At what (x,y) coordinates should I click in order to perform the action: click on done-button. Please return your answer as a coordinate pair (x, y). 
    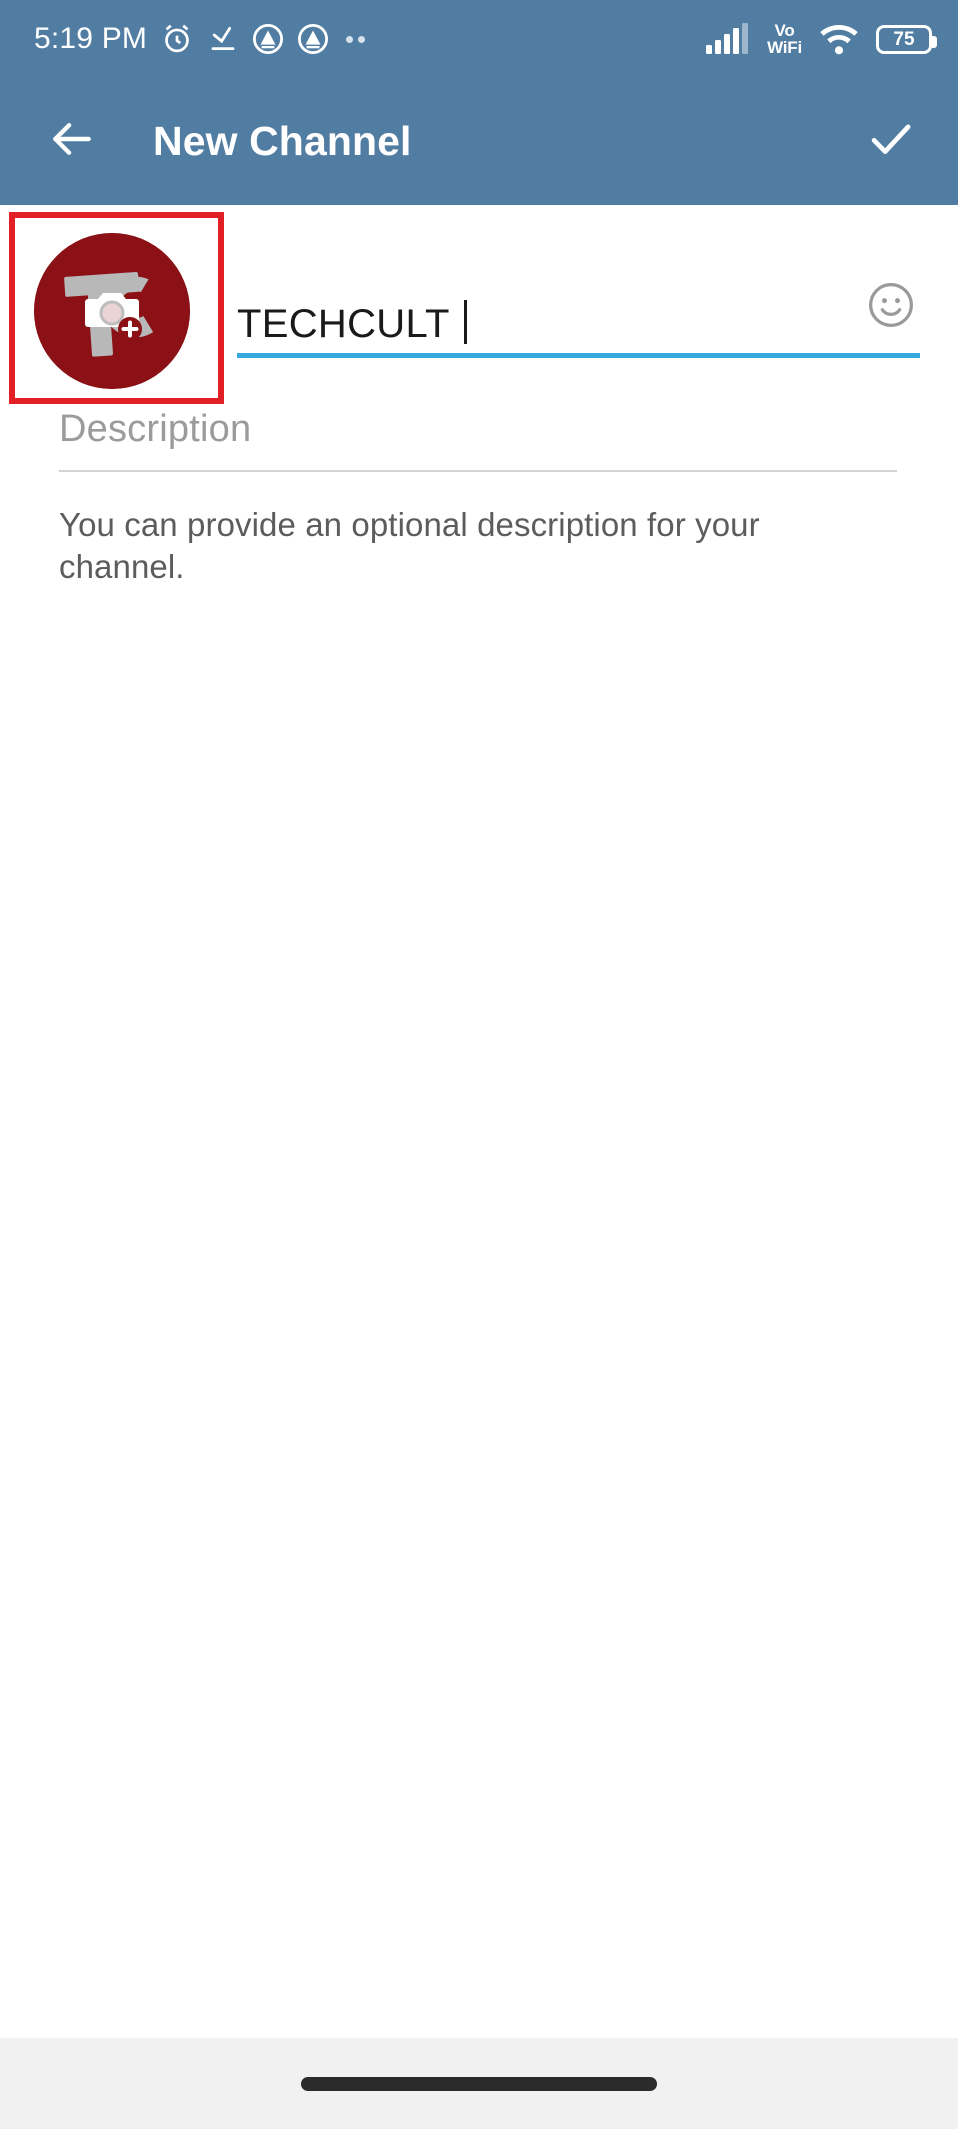
    Looking at the image, I should click on (891, 142).